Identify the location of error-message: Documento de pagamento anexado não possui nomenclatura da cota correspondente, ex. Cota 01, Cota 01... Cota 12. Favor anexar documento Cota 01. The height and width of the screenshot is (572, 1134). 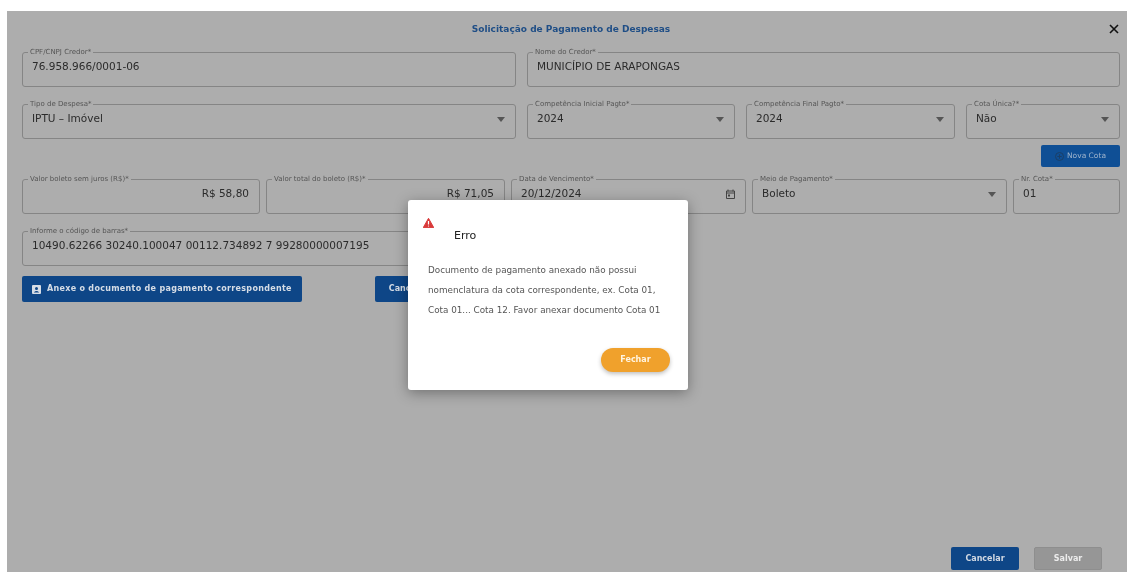
(545, 290).